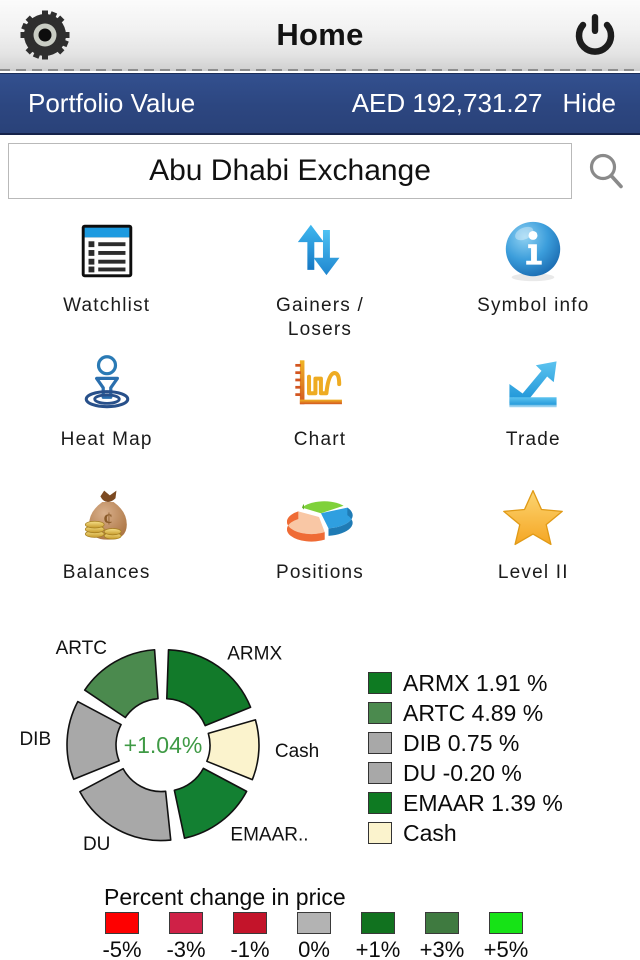  I want to click on scale-label: +1%, so click(378, 948).